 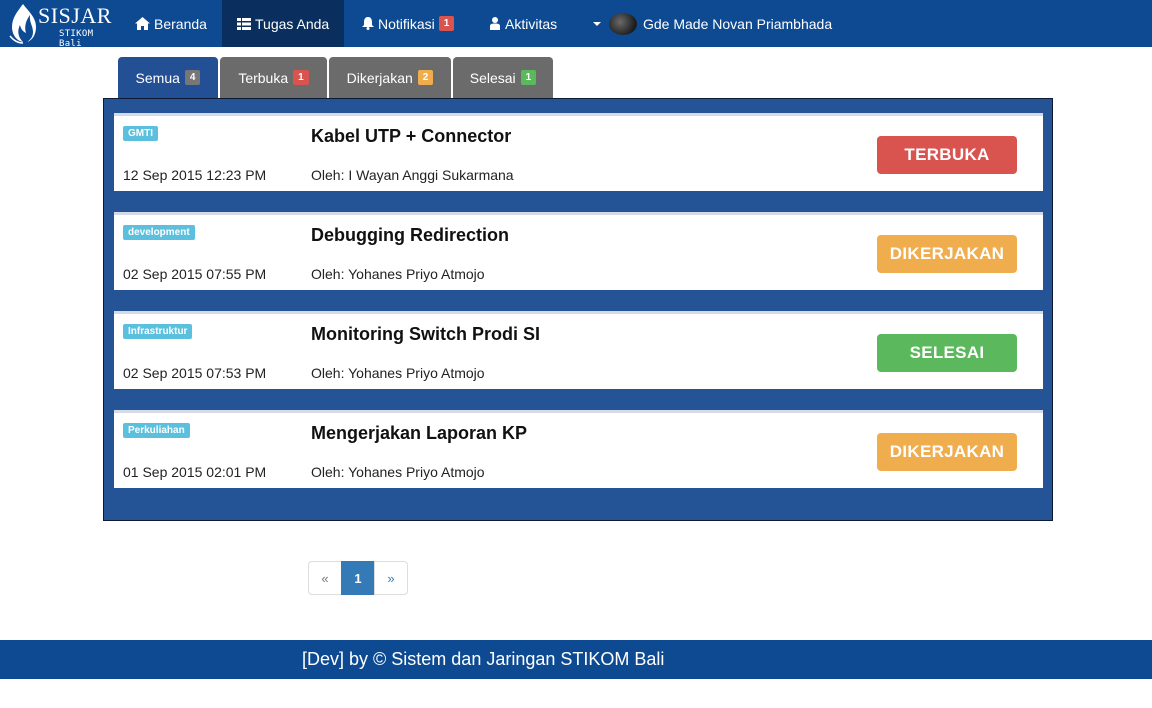 I want to click on category-badge: Infrastruktur, so click(x=158, y=331).